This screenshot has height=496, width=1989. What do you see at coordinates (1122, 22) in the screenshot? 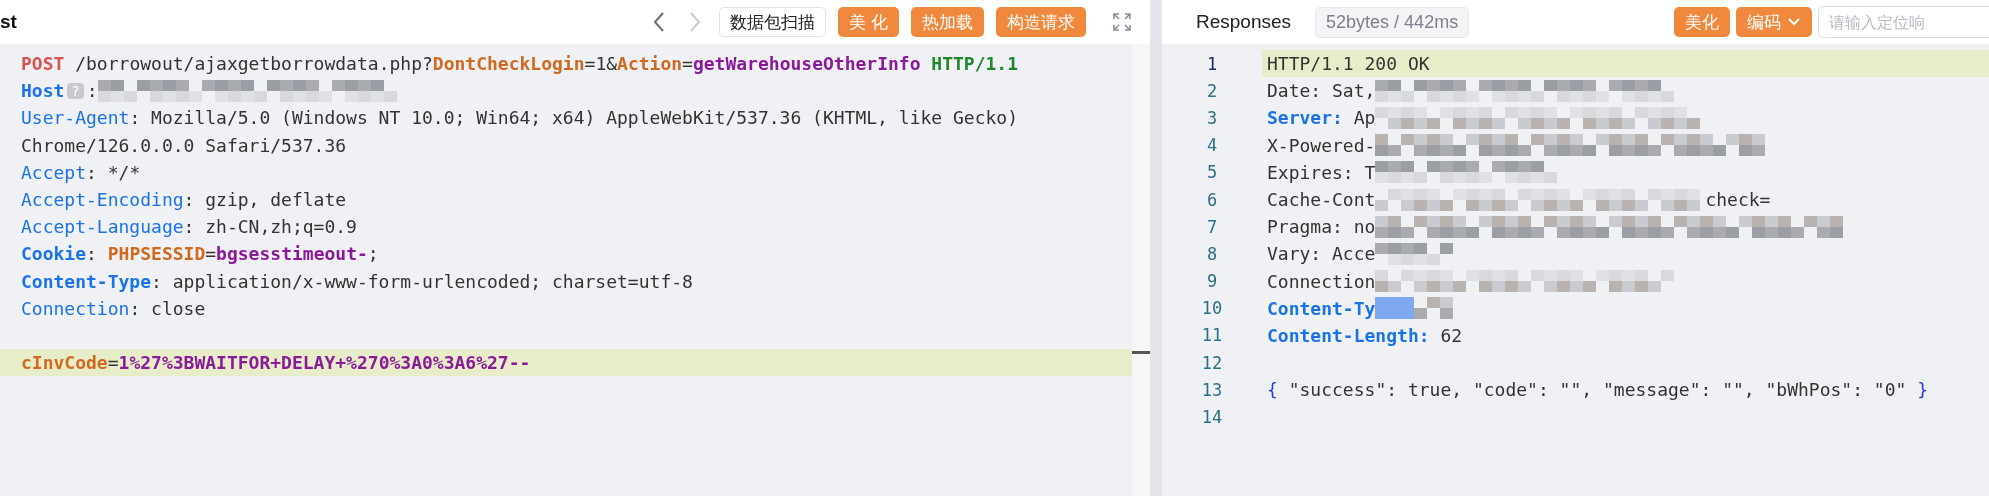
I see `fullscreen-icon` at bounding box center [1122, 22].